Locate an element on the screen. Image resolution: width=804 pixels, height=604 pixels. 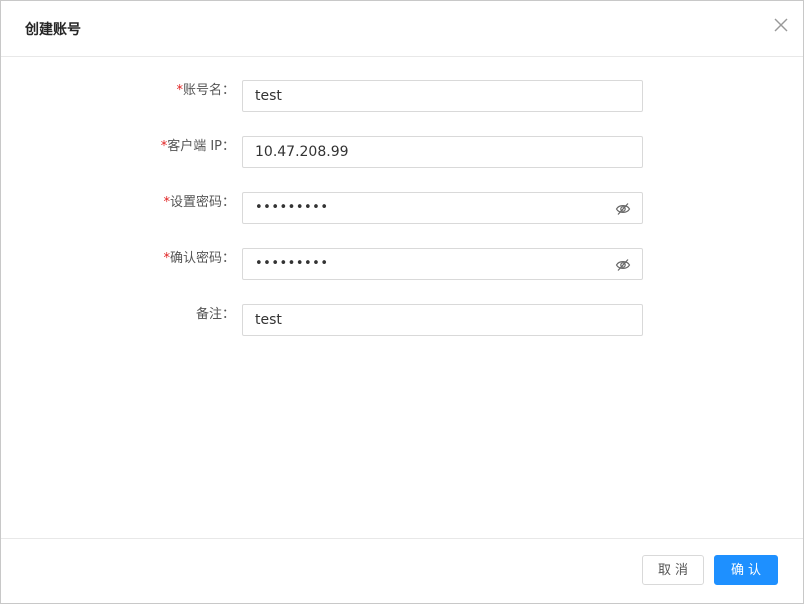
account-name-label: *账号名： is located at coordinates (205, 90).